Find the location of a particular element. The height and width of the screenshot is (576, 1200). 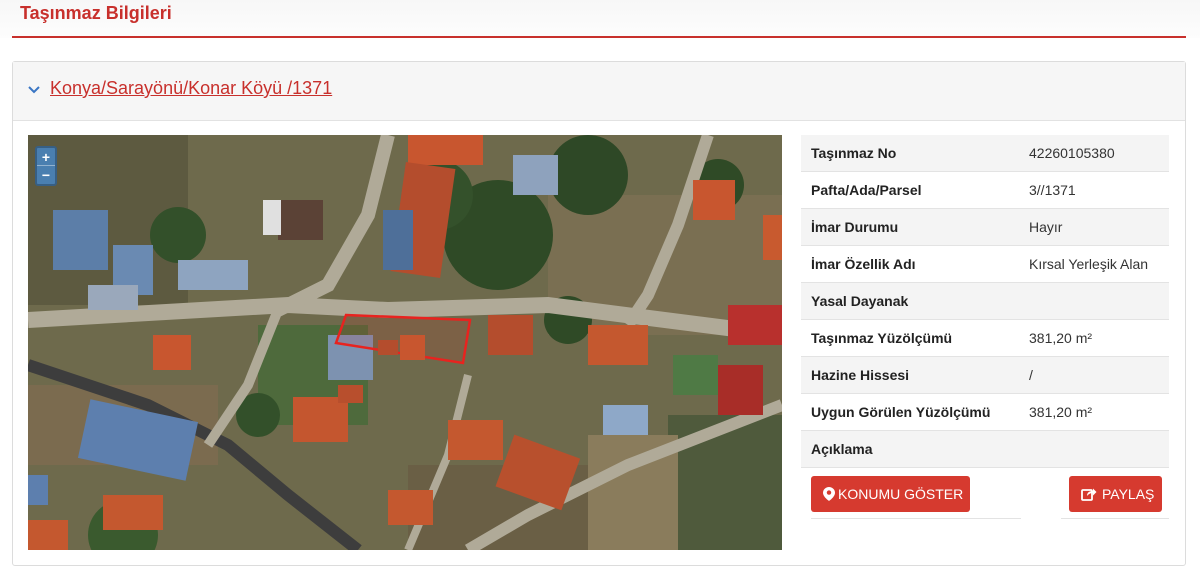

info-row: Taşınmaz Yüzölçümü 381,20 m² is located at coordinates (985, 338).